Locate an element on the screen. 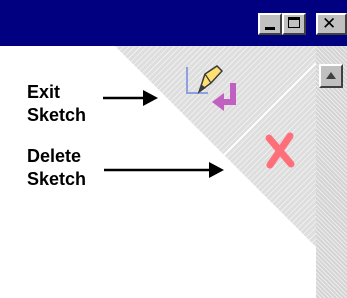 The height and width of the screenshot is (298, 347). delete-sketch-label: Delete Sketch is located at coordinates (57, 167).